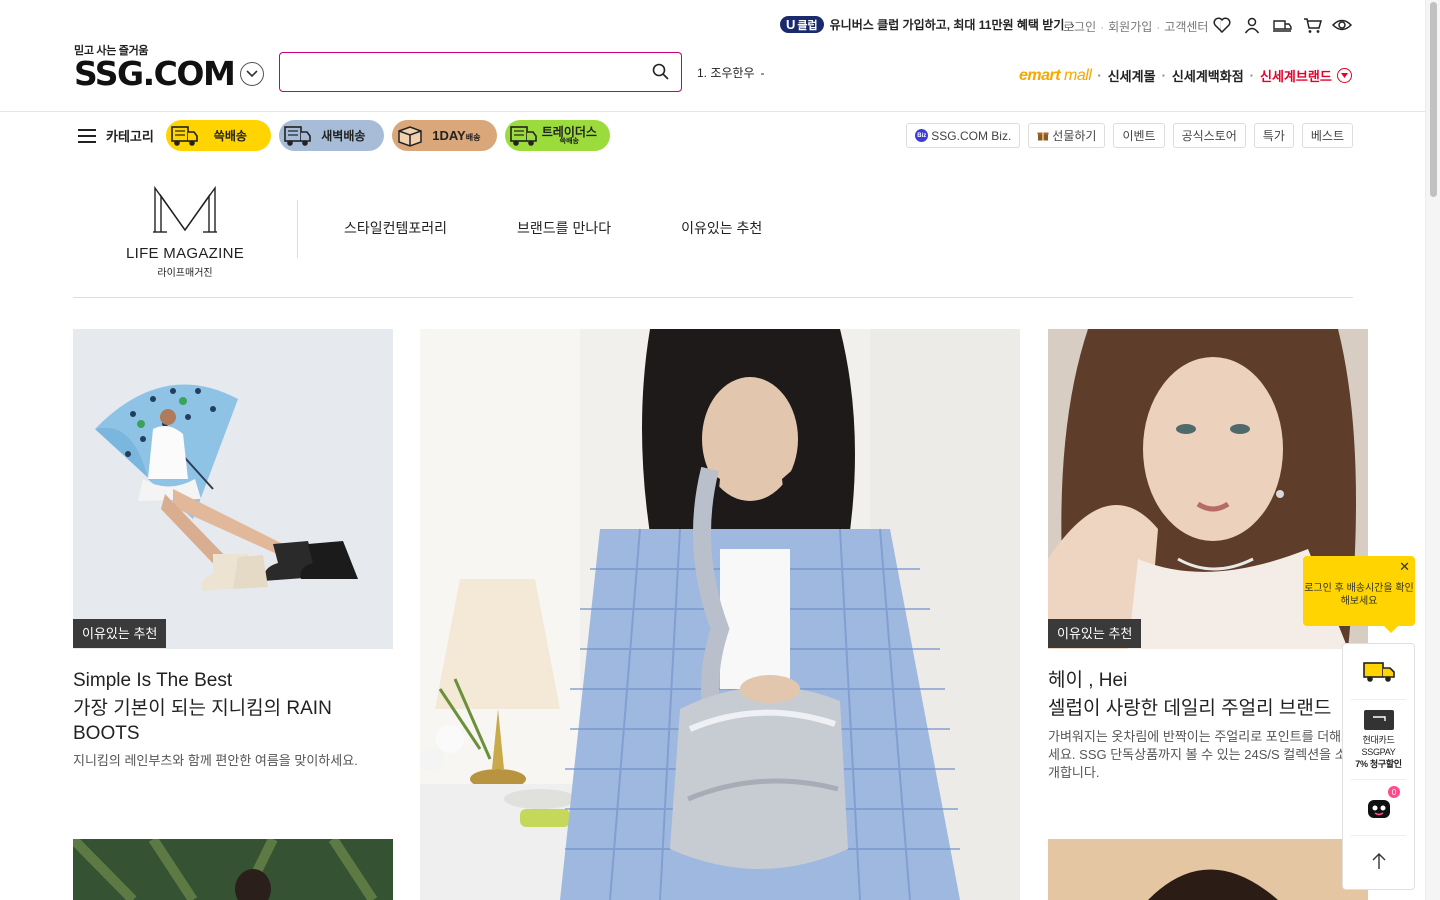 The image size is (1440, 900). I want to click on gift-icon, so click(1043, 136).